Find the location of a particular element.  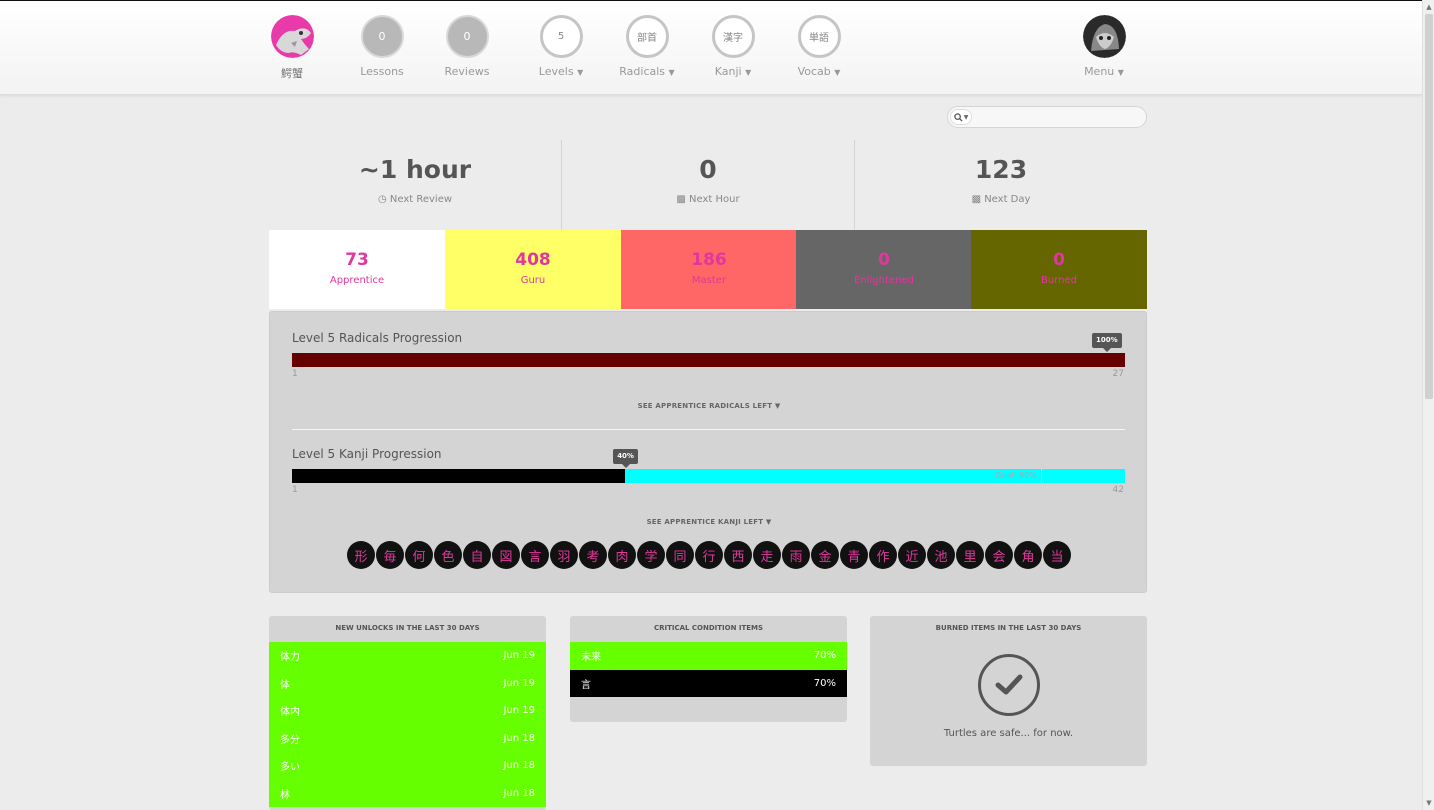

vocab-dropdown: Vocab ▼ is located at coordinates (819, 71).